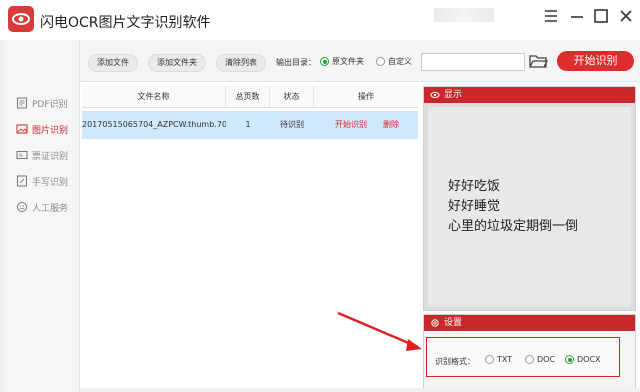  What do you see at coordinates (177, 63) in the screenshot?
I see `add-folder-button: 添加文件夹` at bounding box center [177, 63].